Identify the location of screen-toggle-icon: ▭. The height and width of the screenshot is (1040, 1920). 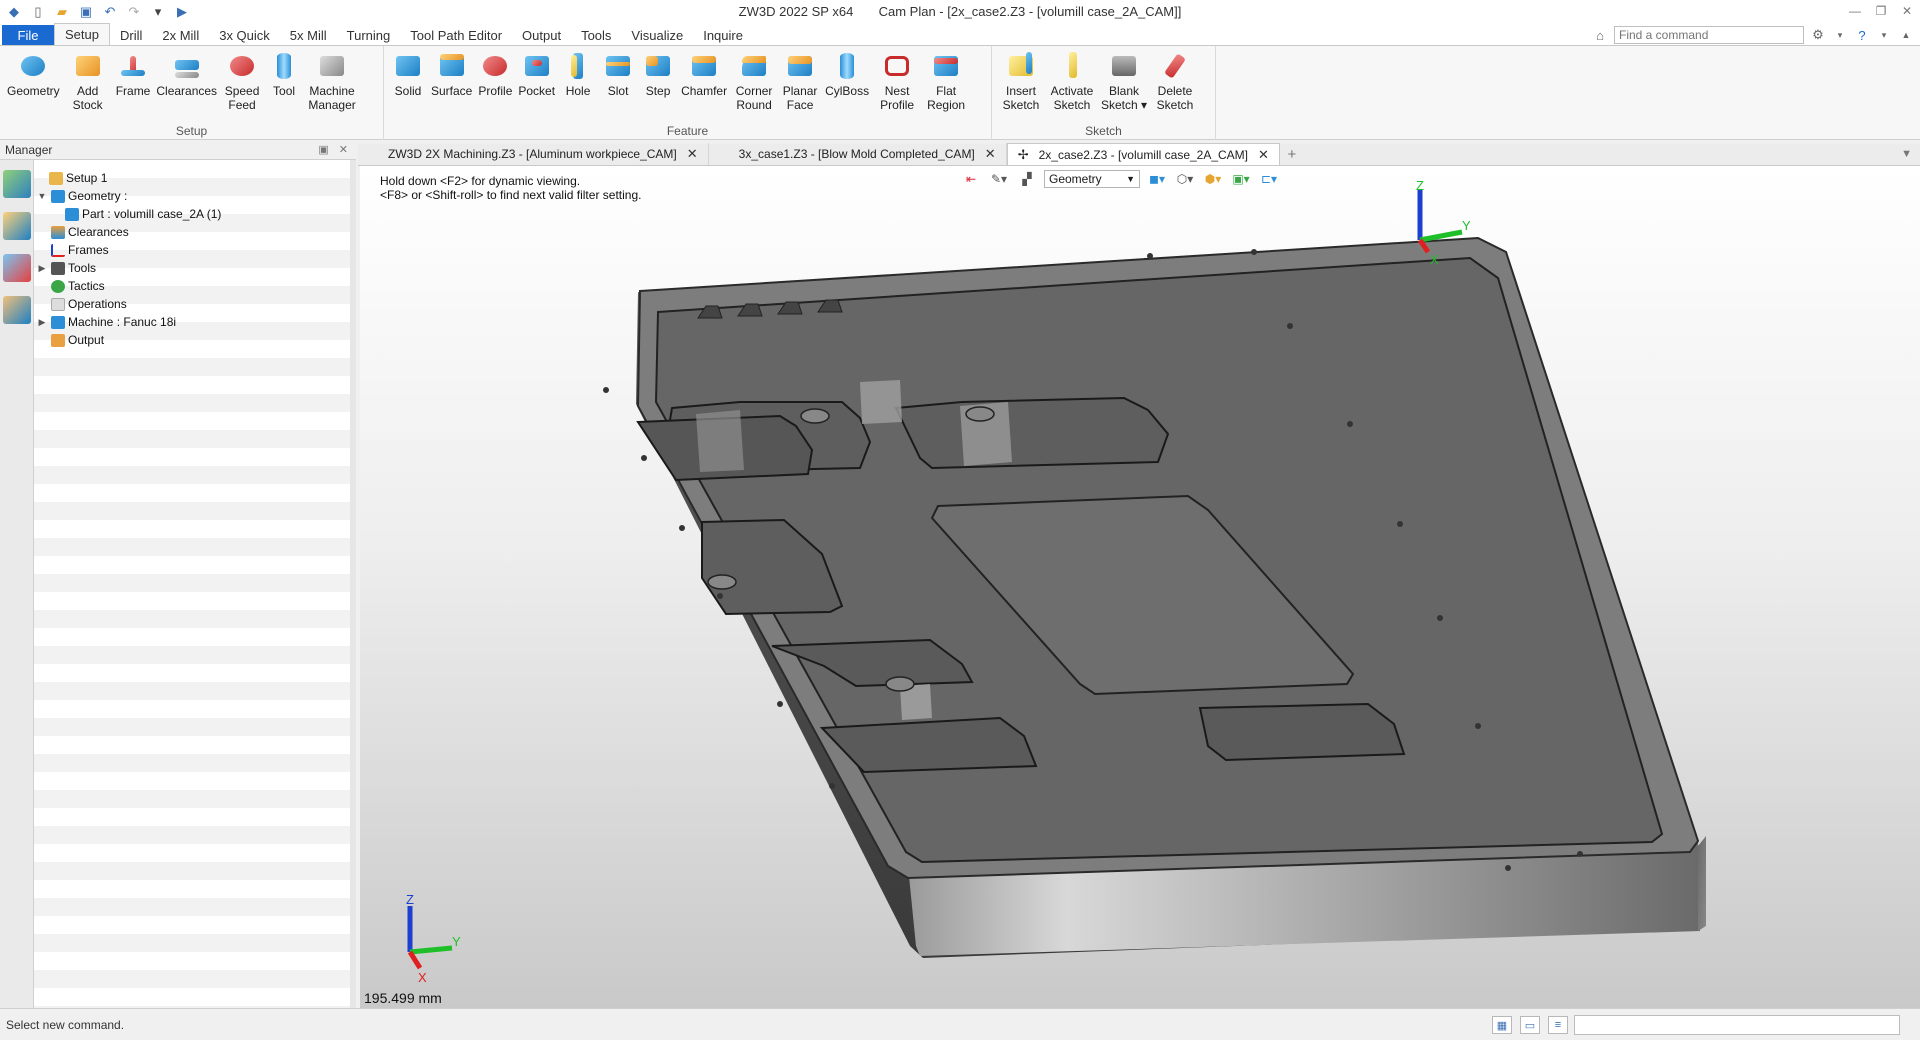
(1530, 1025).